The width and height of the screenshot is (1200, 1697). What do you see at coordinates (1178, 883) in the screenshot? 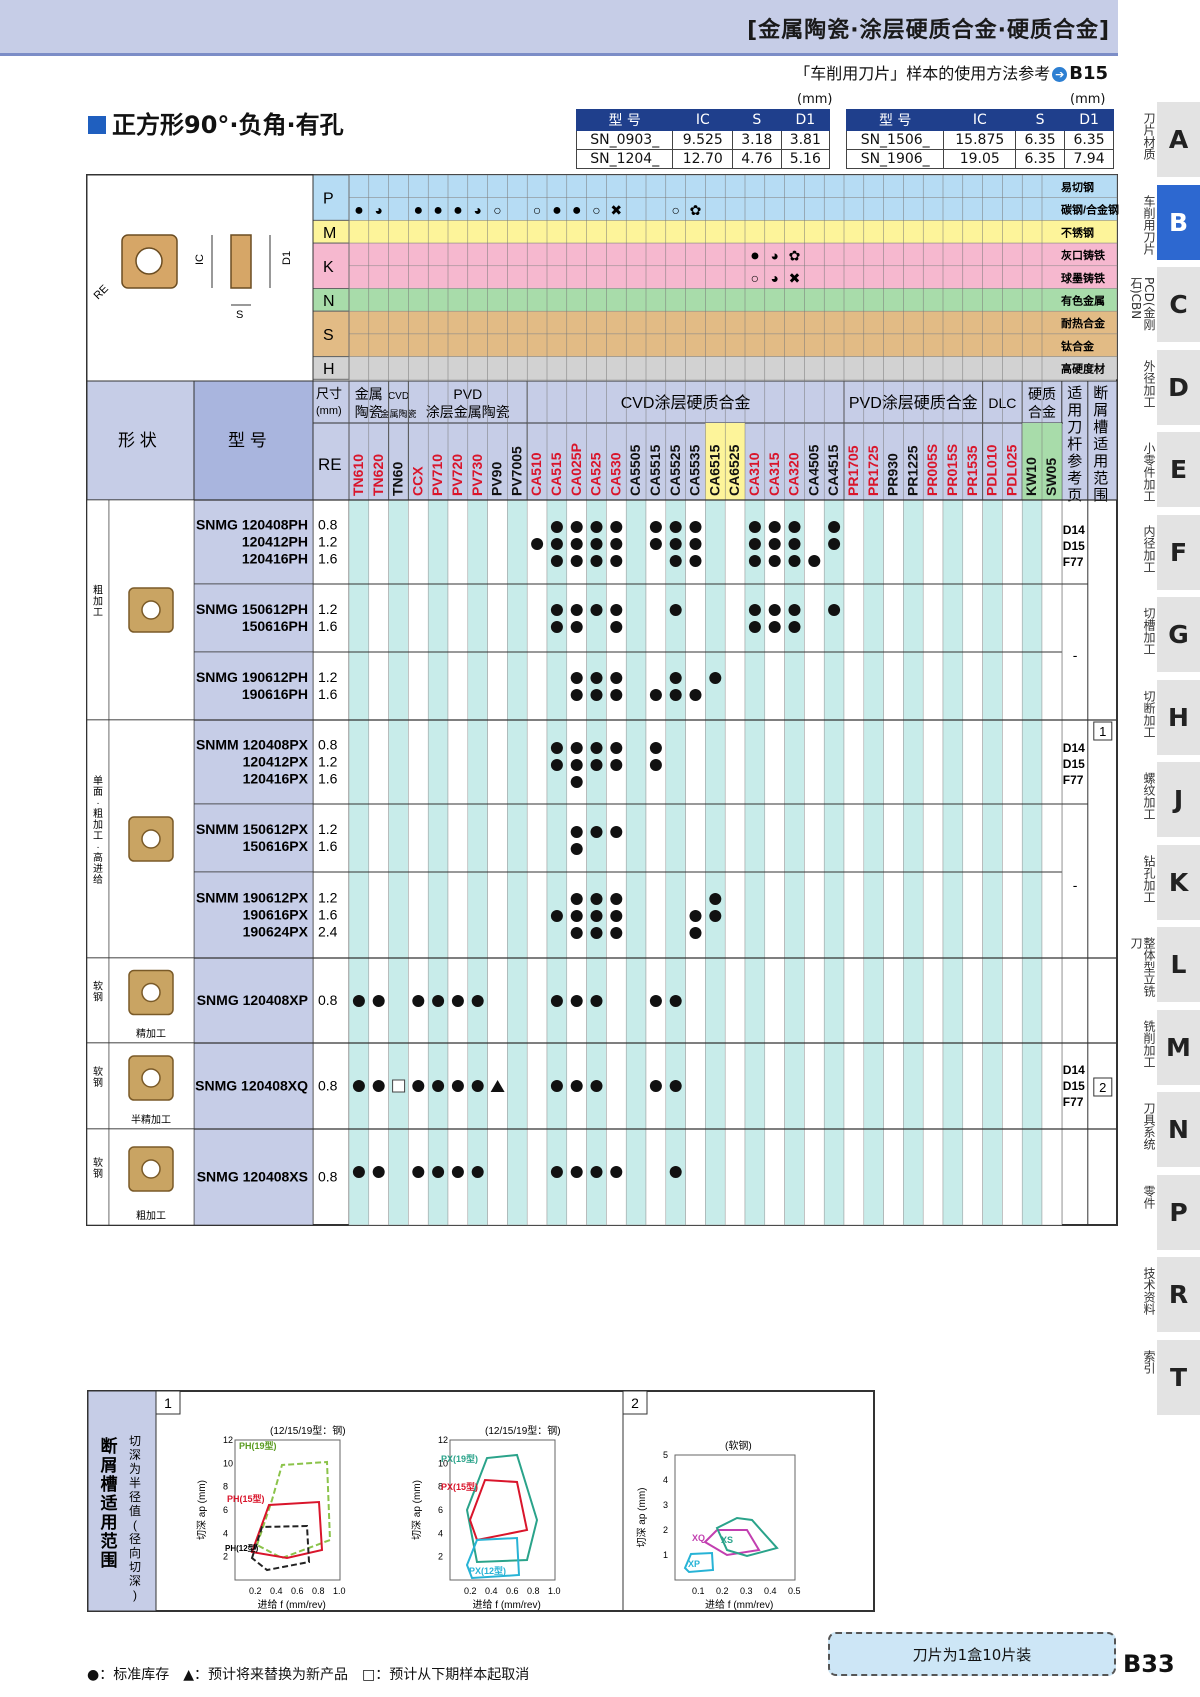
I see `tab-k: K` at bounding box center [1178, 883].